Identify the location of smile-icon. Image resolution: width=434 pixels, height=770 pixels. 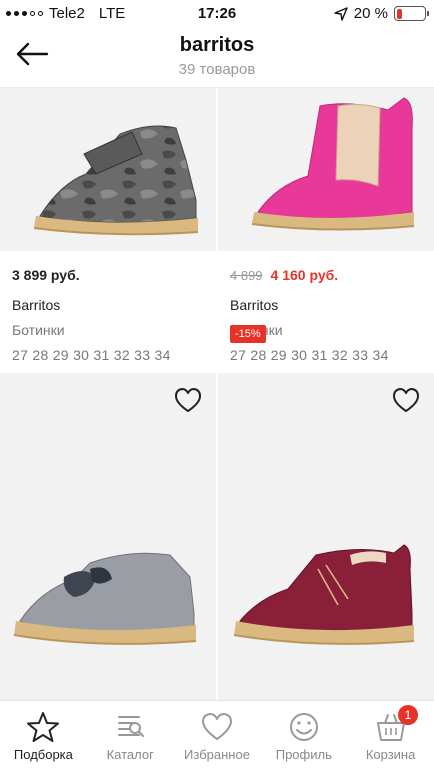
(303, 727).